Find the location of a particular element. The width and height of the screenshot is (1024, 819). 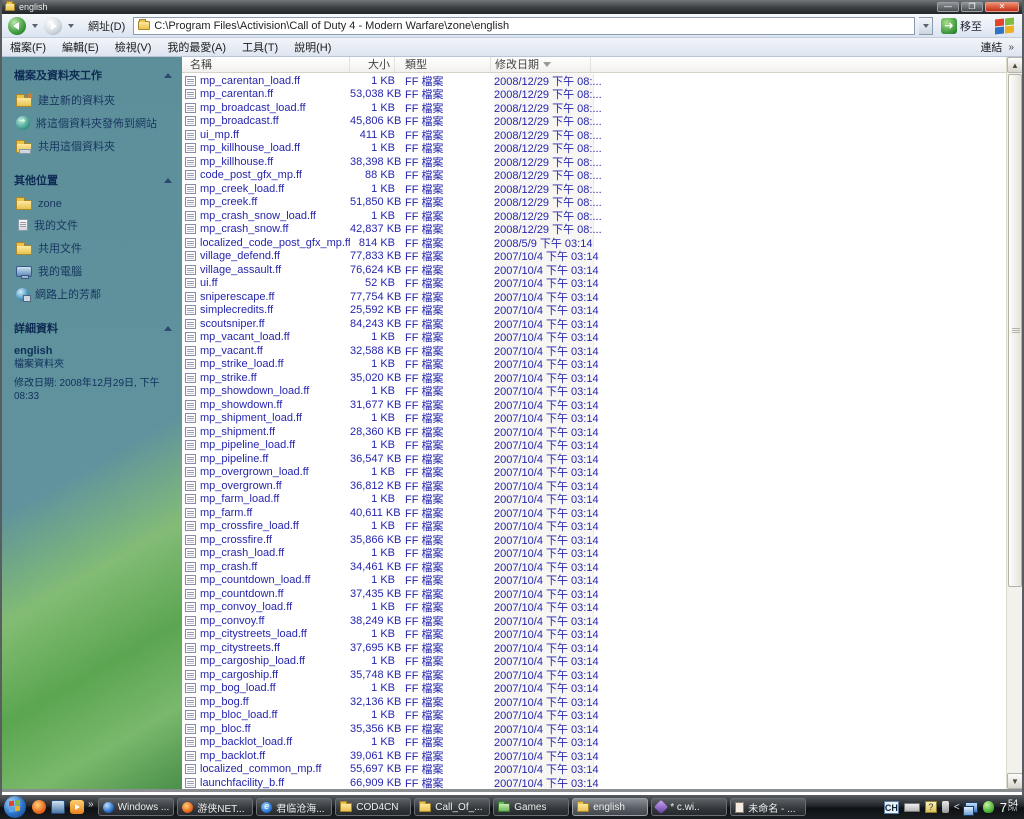

links-label: 連結 is located at coordinates (991, 48).